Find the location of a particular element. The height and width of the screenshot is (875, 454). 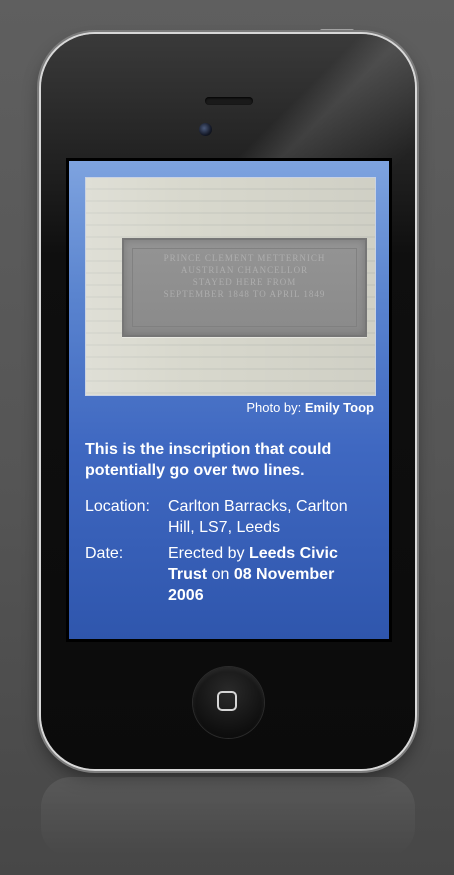

date-prefix: Erected by is located at coordinates (208, 553).